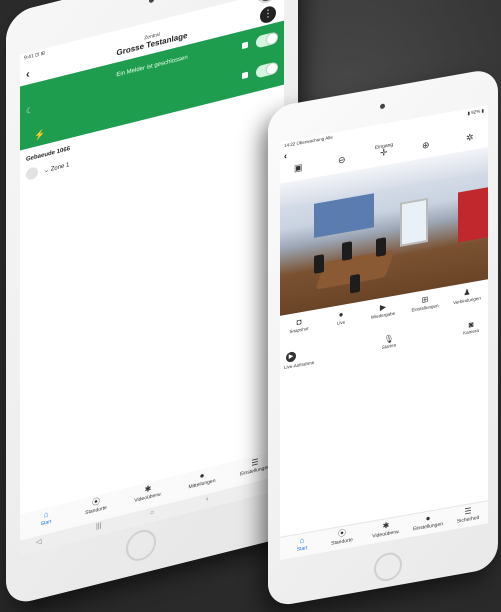 Image resolution: width=501 pixels, height=612 pixels. I want to click on zone-label-text: Zone 1, so click(60, 167).